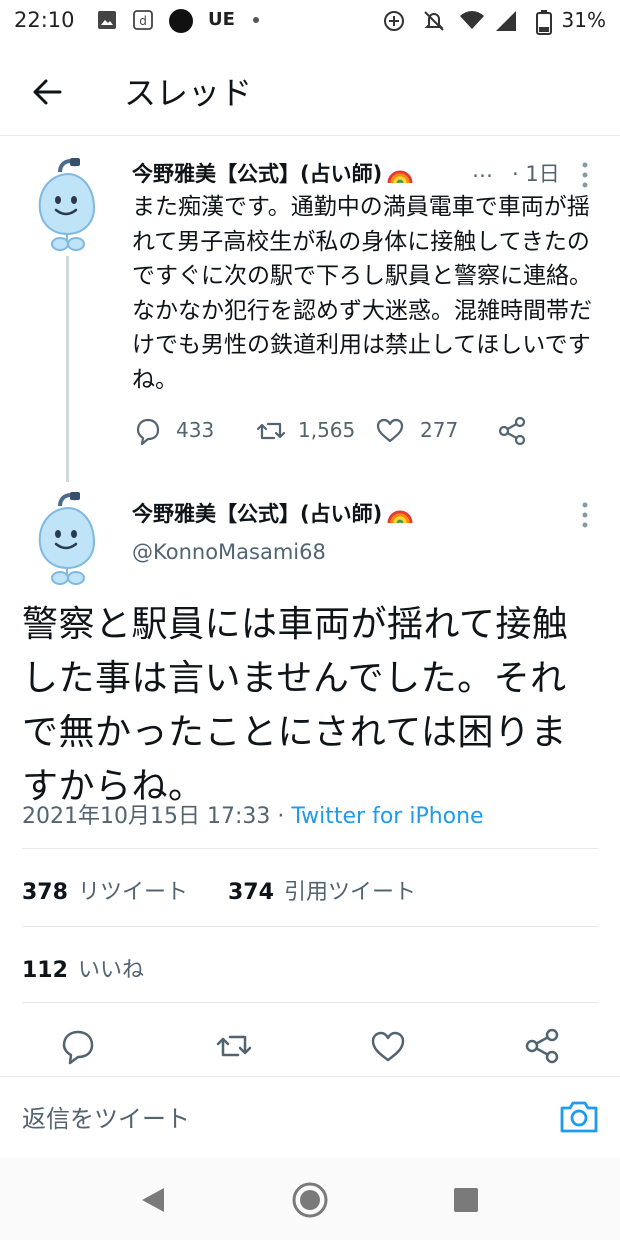 The image size is (620, 1240). Describe the element at coordinates (44, 20) in the screenshot. I see `status-time: 22:10` at that location.